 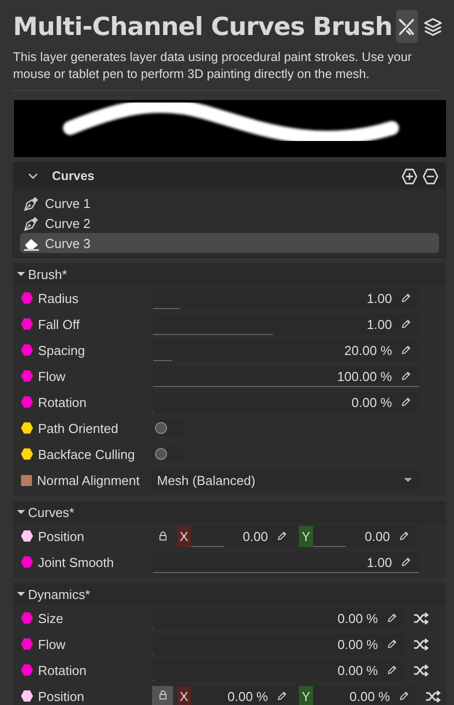 I want to click on lock-button, so click(x=162, y=695).